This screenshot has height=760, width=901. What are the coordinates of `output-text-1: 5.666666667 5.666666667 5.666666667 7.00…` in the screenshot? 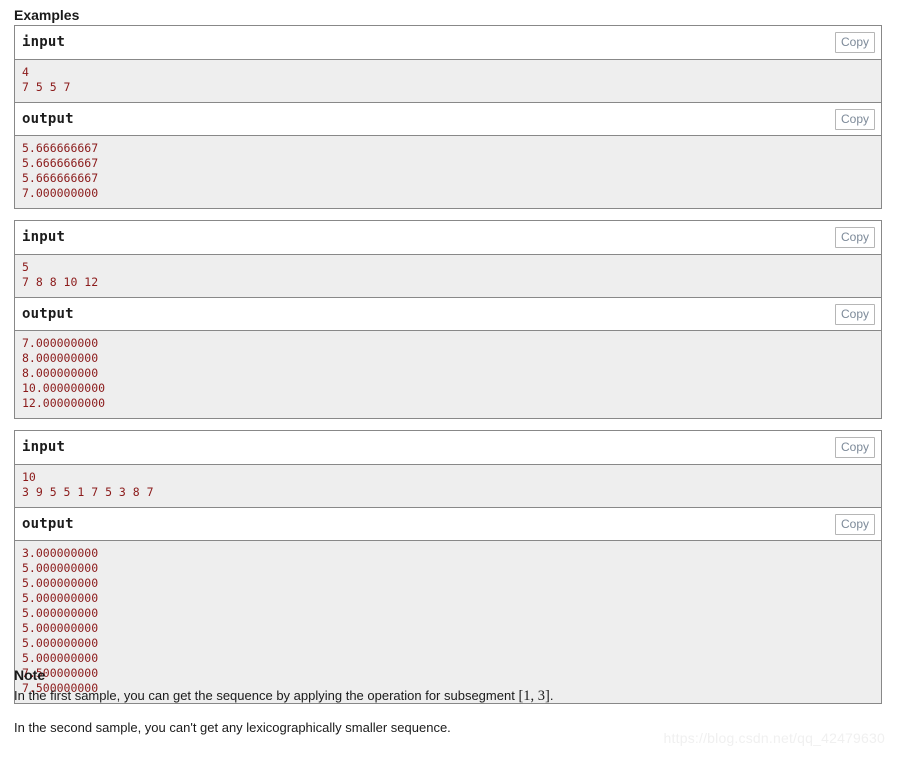 It's located at (60, 170).